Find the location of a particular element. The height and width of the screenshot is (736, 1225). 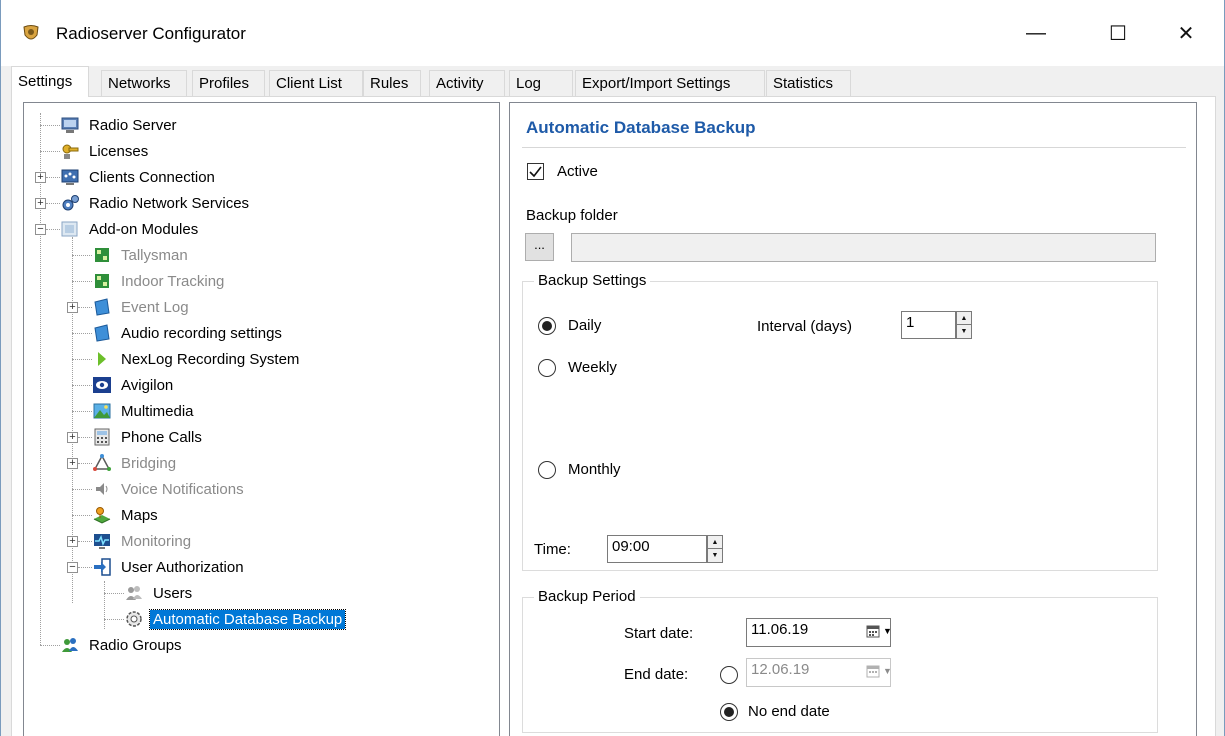

tree-item-phone-calls: Phone Calls is located at coordinates (148, 437).